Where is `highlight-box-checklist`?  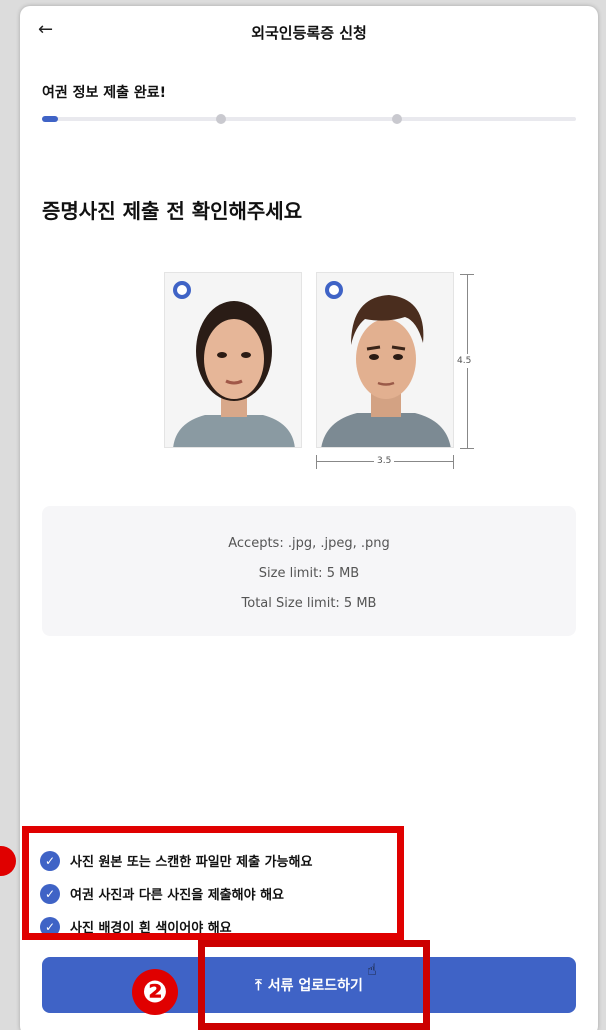 highlight-box-checklist is located at coordinates (213, 883).